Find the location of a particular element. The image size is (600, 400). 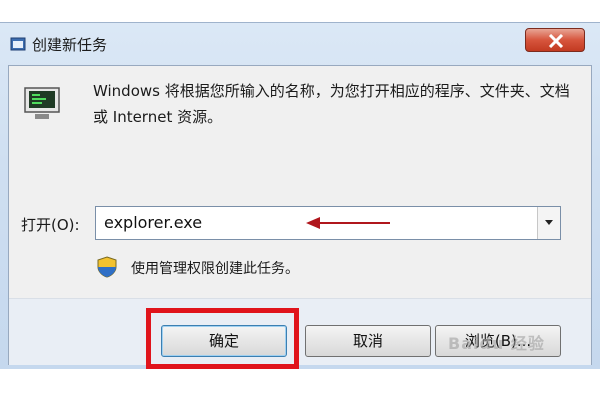

chevron-down-icon is located at coordinates (549, 222).